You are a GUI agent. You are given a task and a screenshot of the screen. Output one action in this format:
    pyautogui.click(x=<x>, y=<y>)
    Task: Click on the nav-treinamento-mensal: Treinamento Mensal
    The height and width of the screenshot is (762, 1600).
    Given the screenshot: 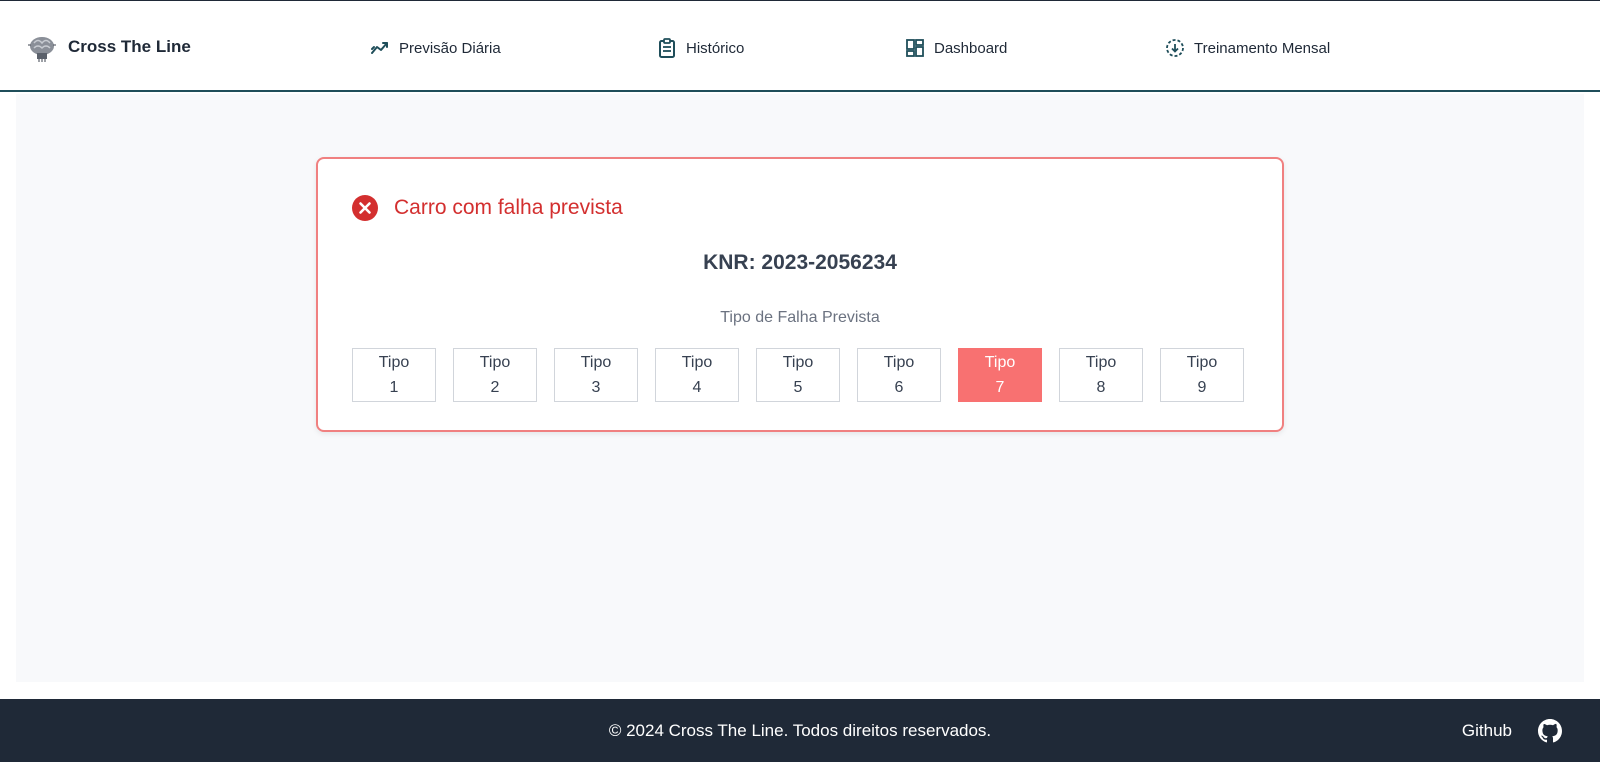 What is the action you would take?
    pyautogui.click(x=1247, y=48)
    